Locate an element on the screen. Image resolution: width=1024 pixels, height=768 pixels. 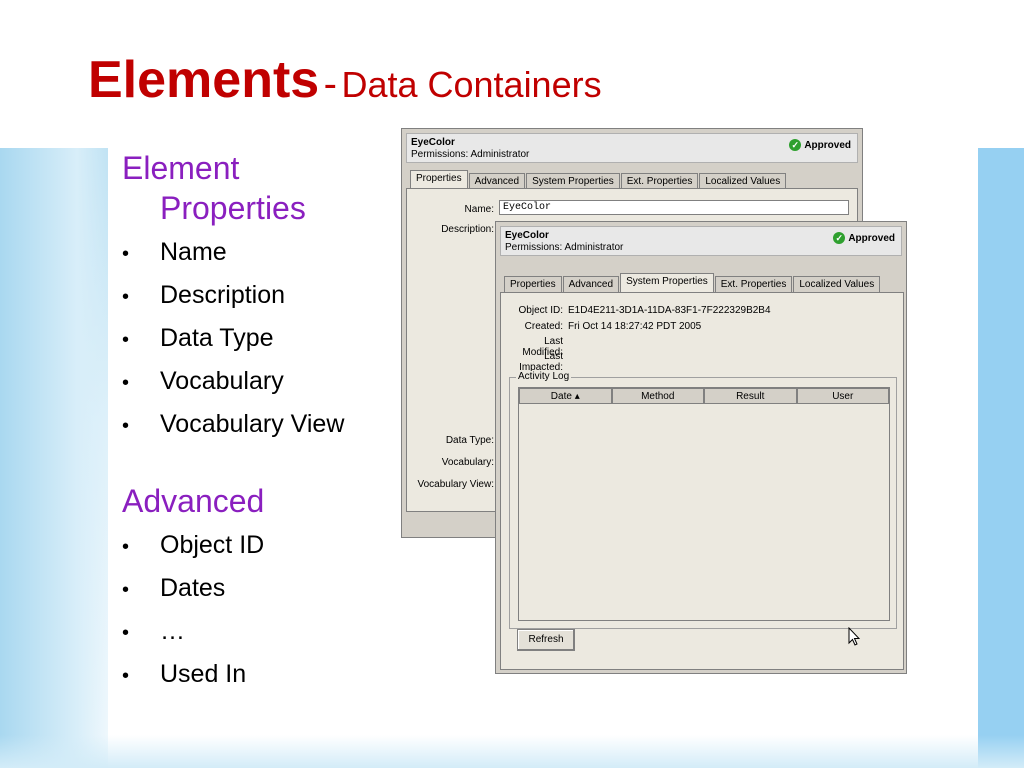
description-label: Description: is located at coordinates (467, 229).